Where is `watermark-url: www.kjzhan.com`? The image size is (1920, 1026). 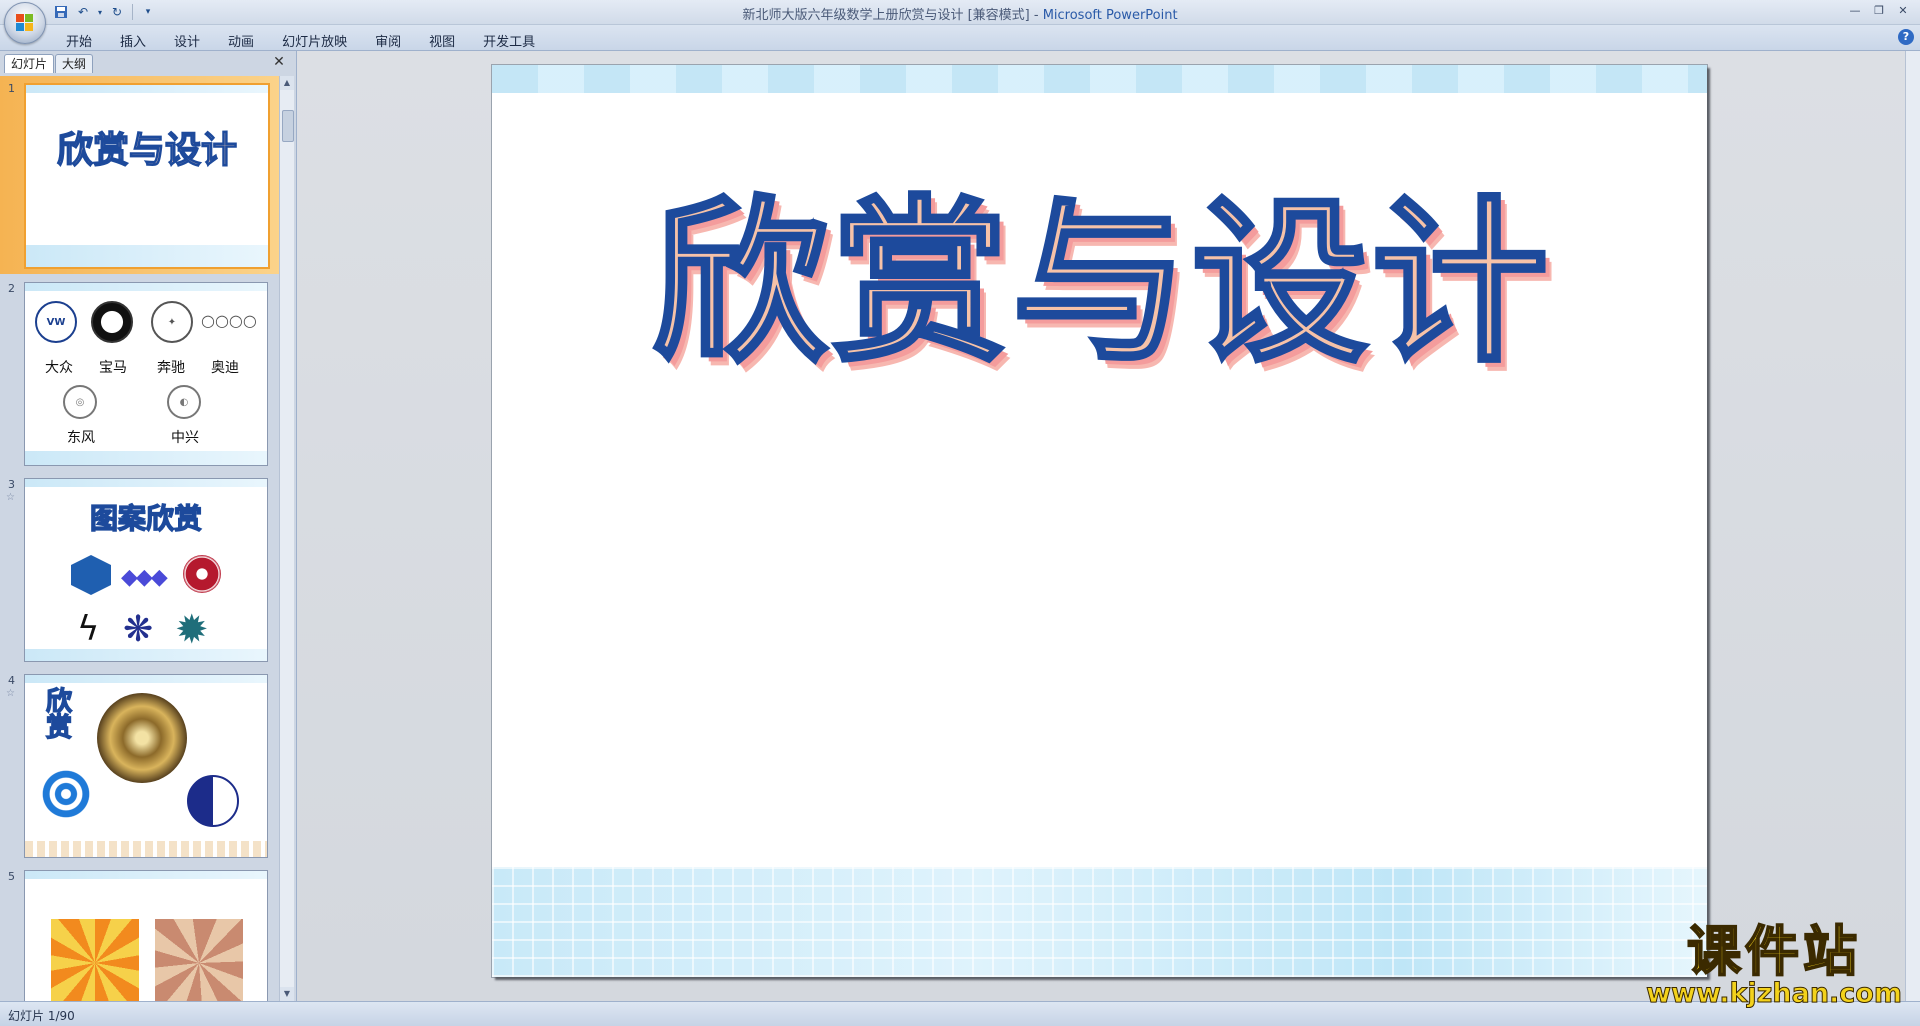 watermark-url: www.kjzhan.com is located at coordinates (1774, 994).